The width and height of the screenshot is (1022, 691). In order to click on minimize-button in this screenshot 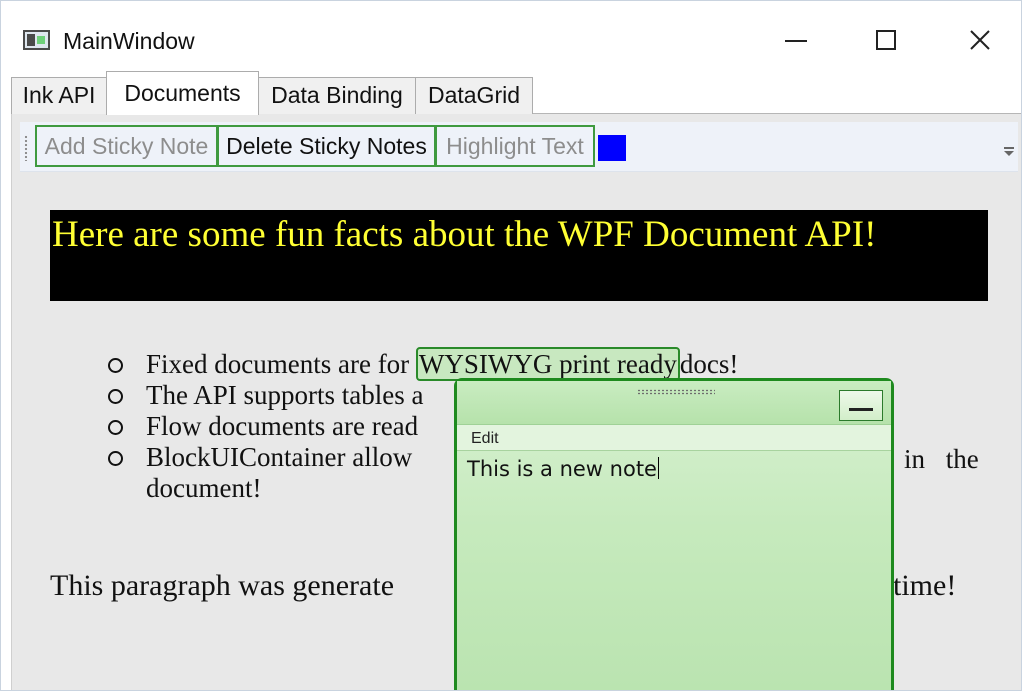, I will do `click(796, 40)`.